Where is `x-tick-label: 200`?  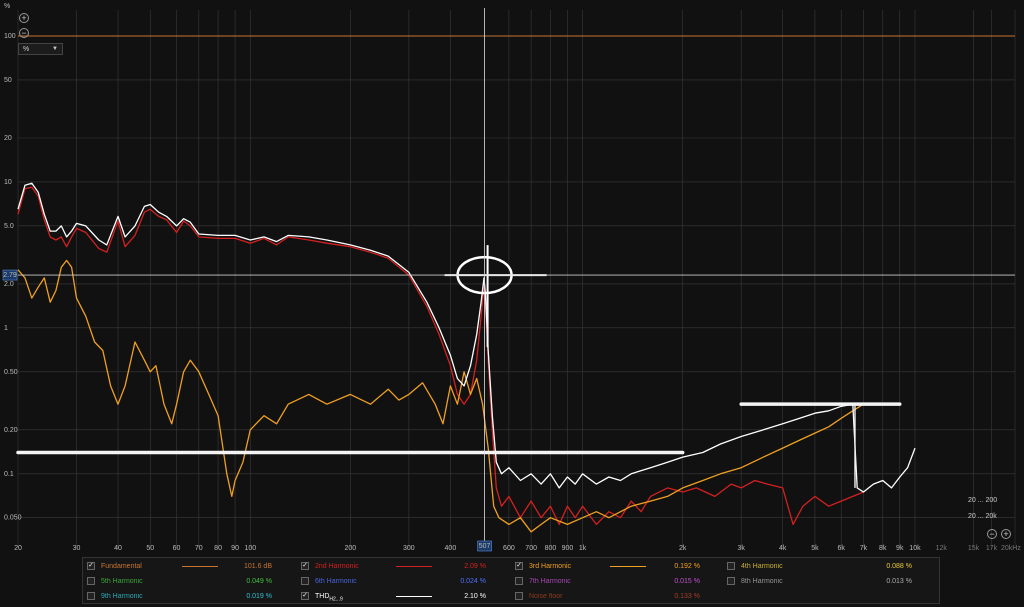 x-tick-label: 200 is located at coordinates (350, 548).